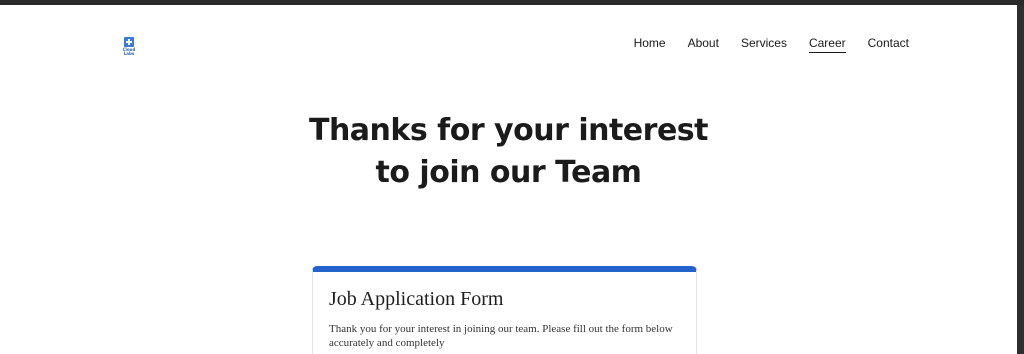  I want to click on site-logo: Cloud Labs, so click(129, 48).